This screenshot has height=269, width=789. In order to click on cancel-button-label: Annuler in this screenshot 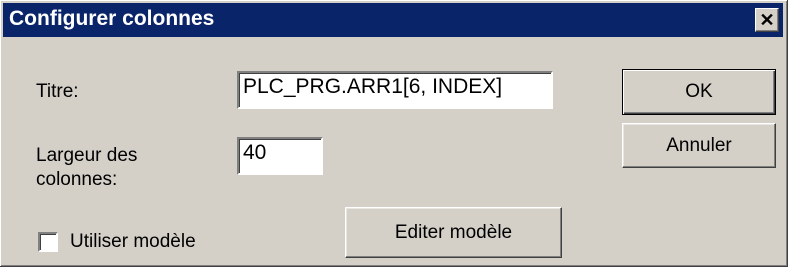, I will do `click(699, 145)`.